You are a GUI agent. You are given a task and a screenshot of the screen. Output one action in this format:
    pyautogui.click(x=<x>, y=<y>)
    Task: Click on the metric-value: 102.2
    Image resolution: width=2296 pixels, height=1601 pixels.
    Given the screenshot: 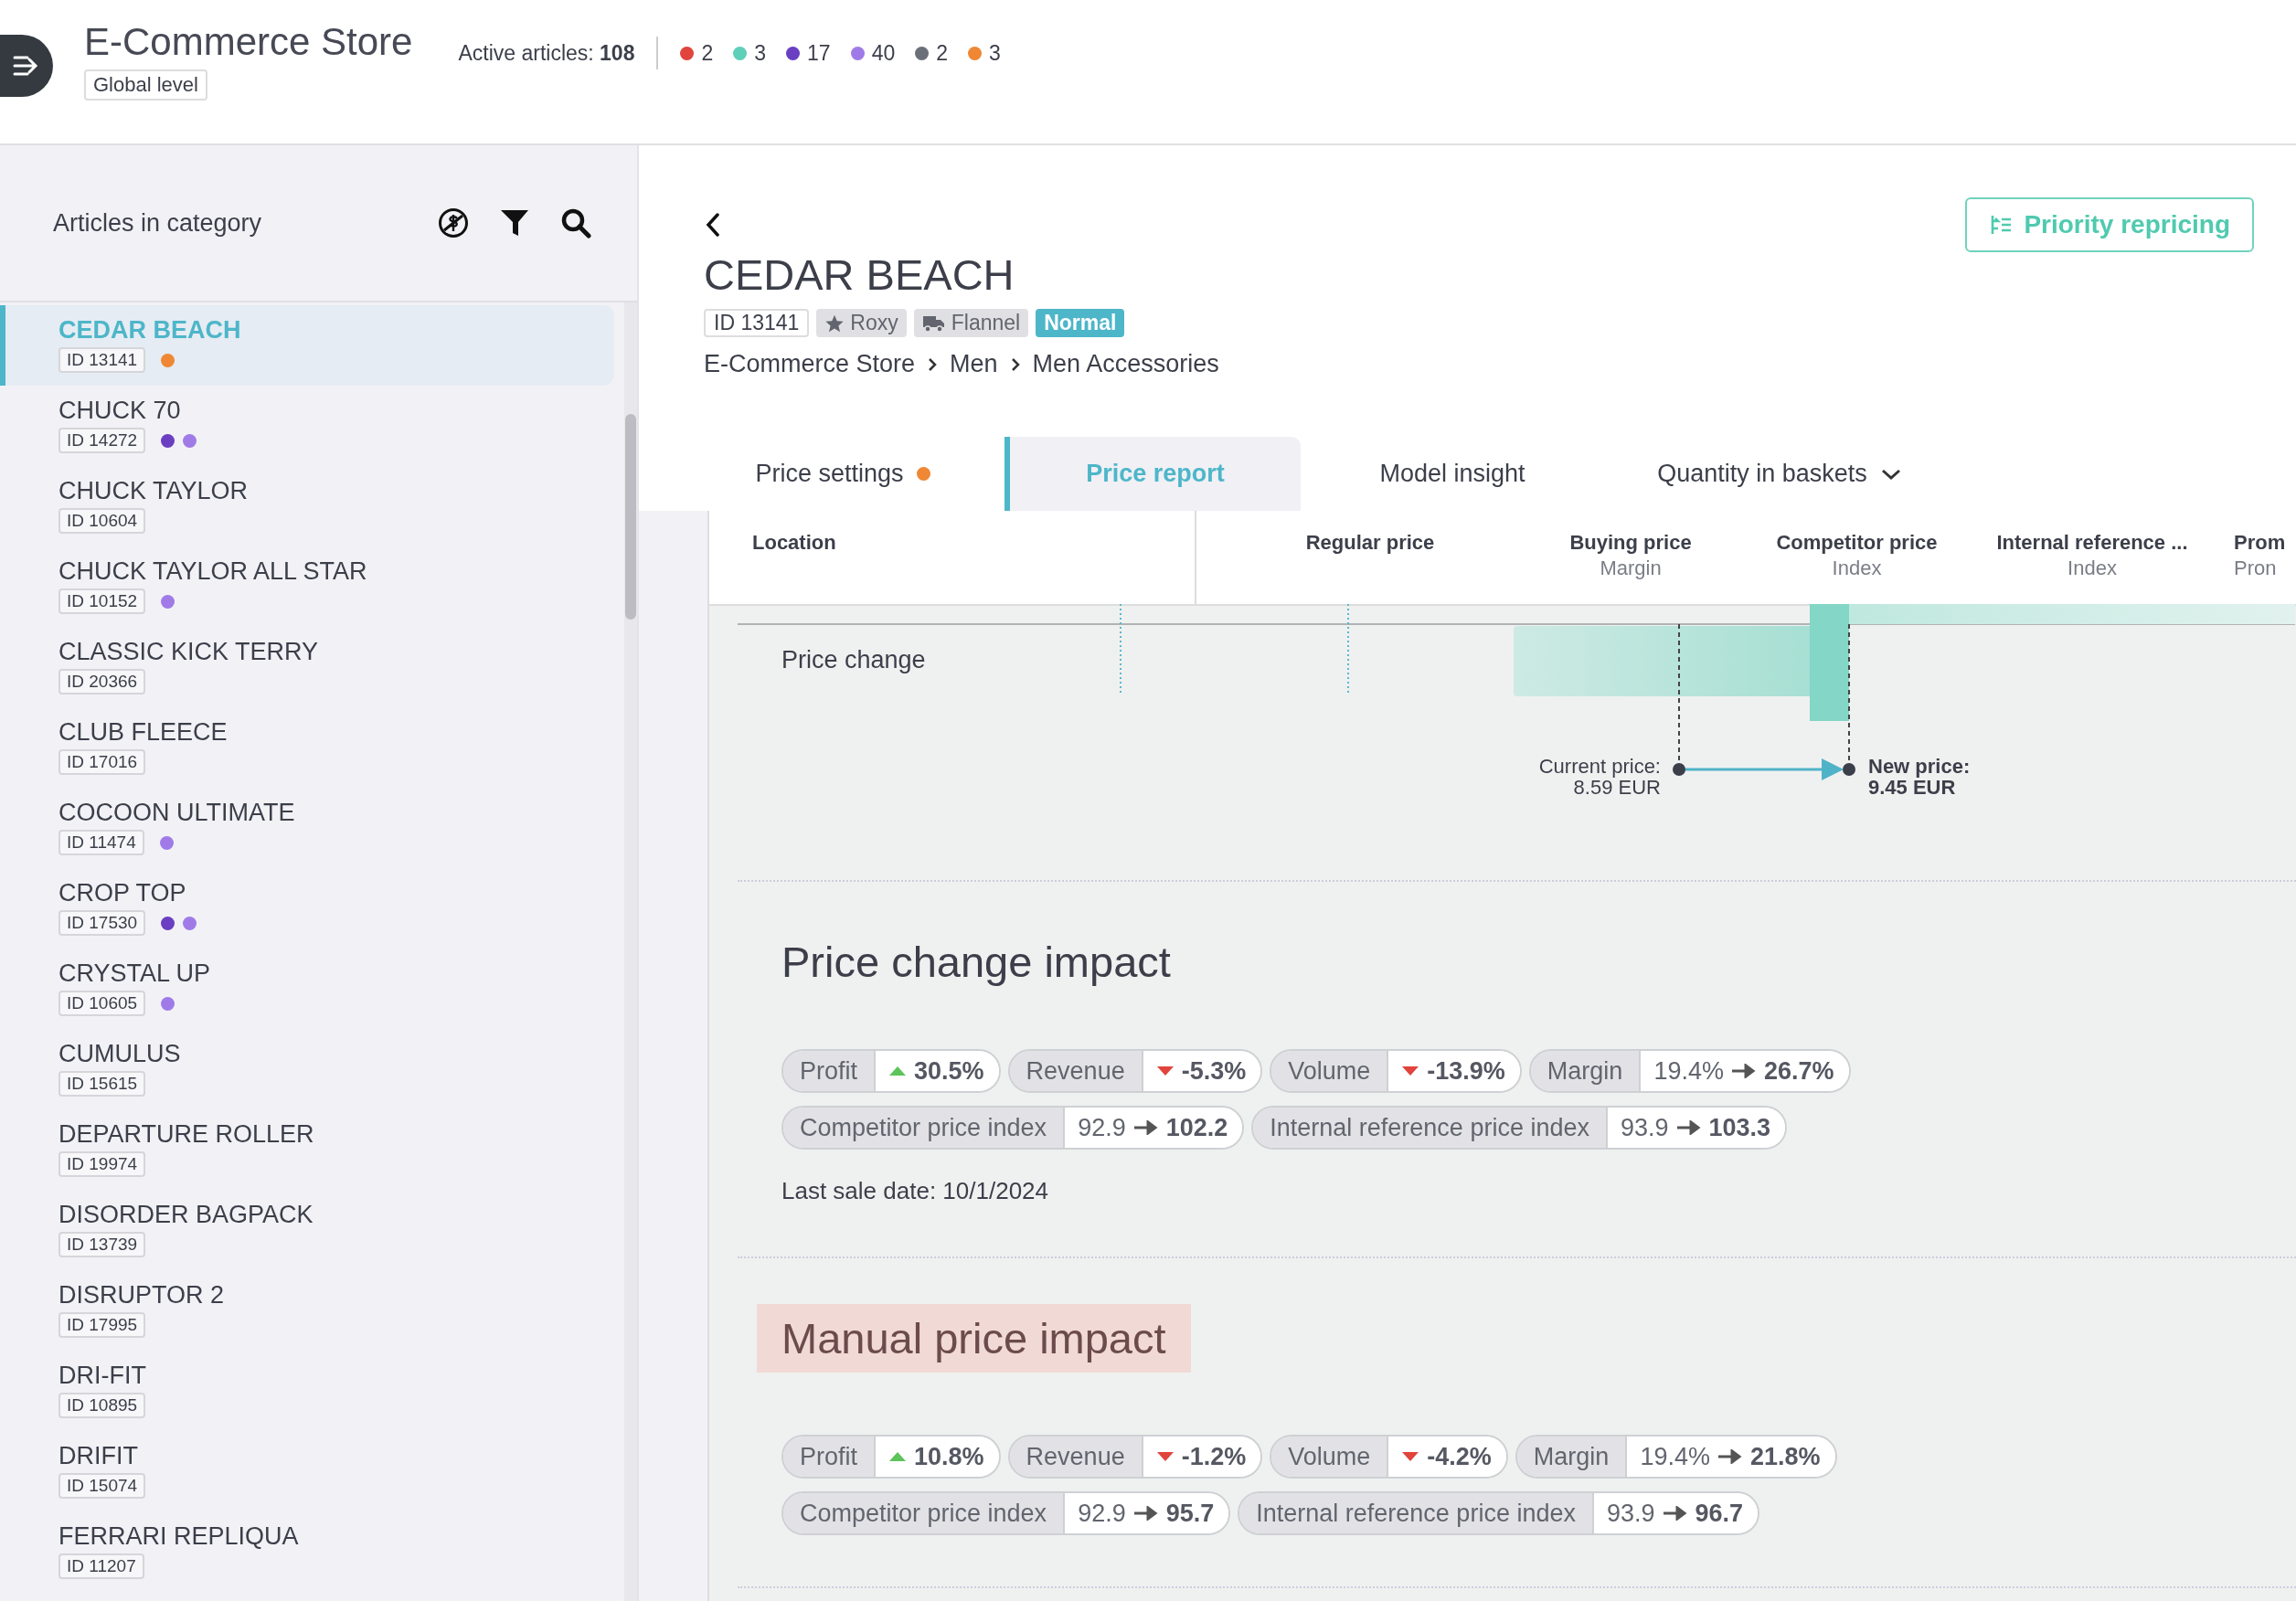 What is the action you would take?
    pyautogui.click(x=1196, y=1127)
    